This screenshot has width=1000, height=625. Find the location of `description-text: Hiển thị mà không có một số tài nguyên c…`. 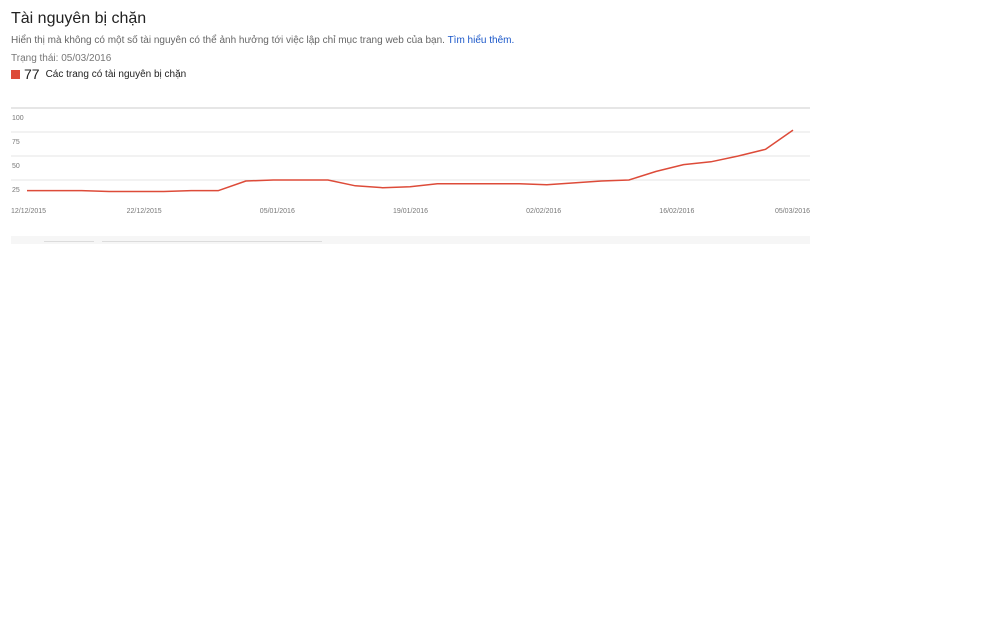

description-text: Hiển thị mà không có một số tài nguyên c… is located at coordinates (228, 40).